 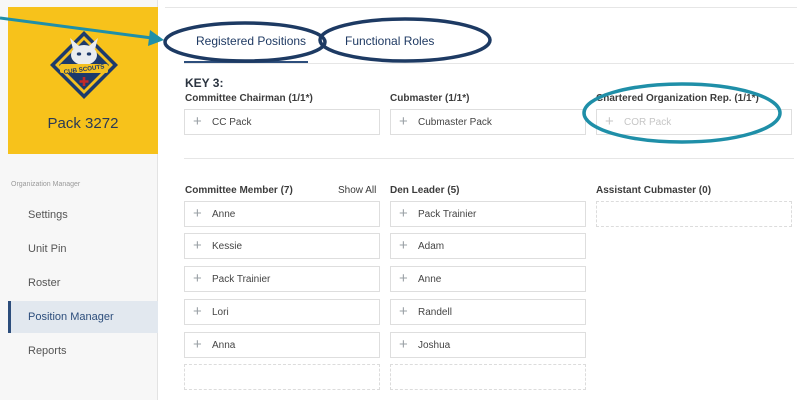 I want to click on pack-name: Pack 3272, so click(x=83, y=123).